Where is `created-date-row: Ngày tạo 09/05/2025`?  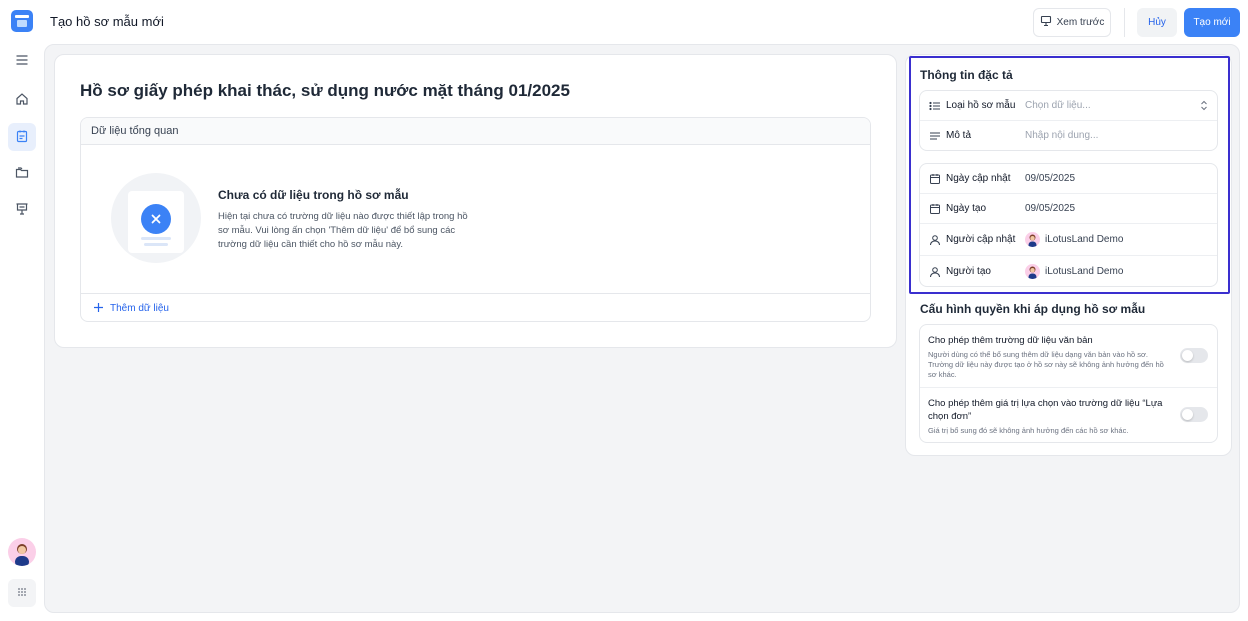
created-date-row: Ngày tạo 09/05/2025 is located at coordinates (1068, 209).